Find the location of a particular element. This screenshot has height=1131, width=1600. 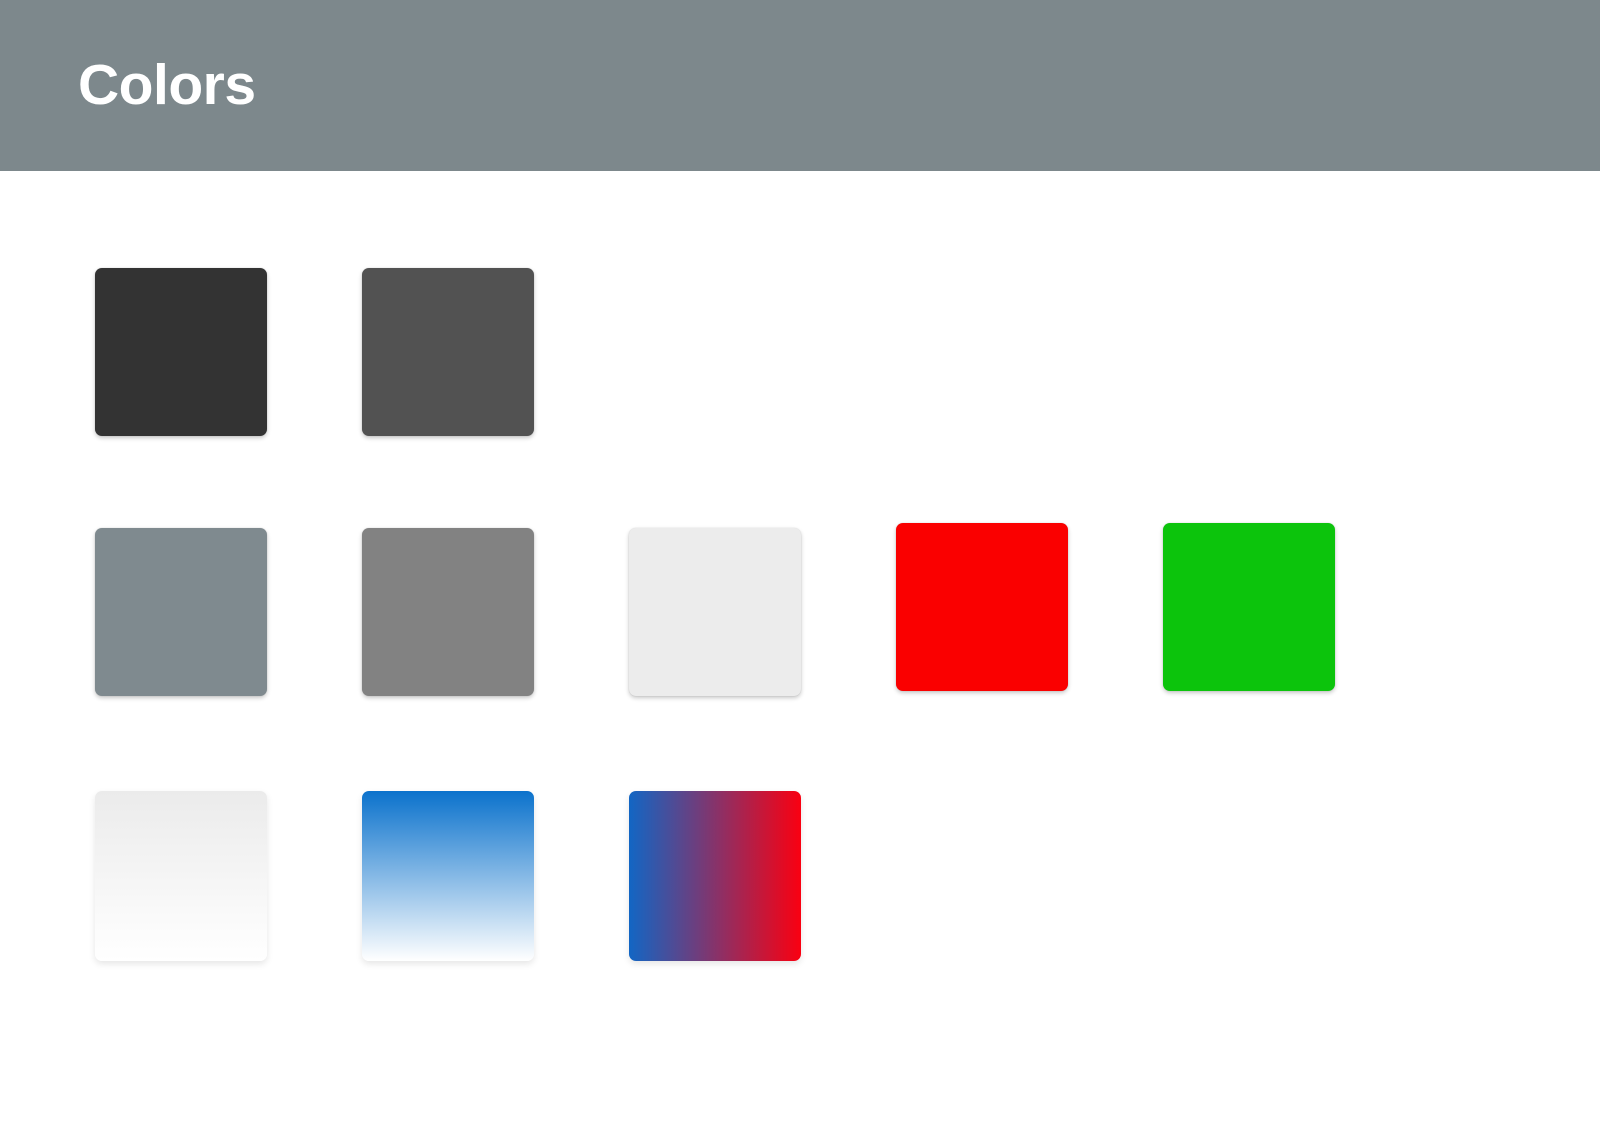

swatch-cell-dark-charcoal is located at coordinates (228, 354).